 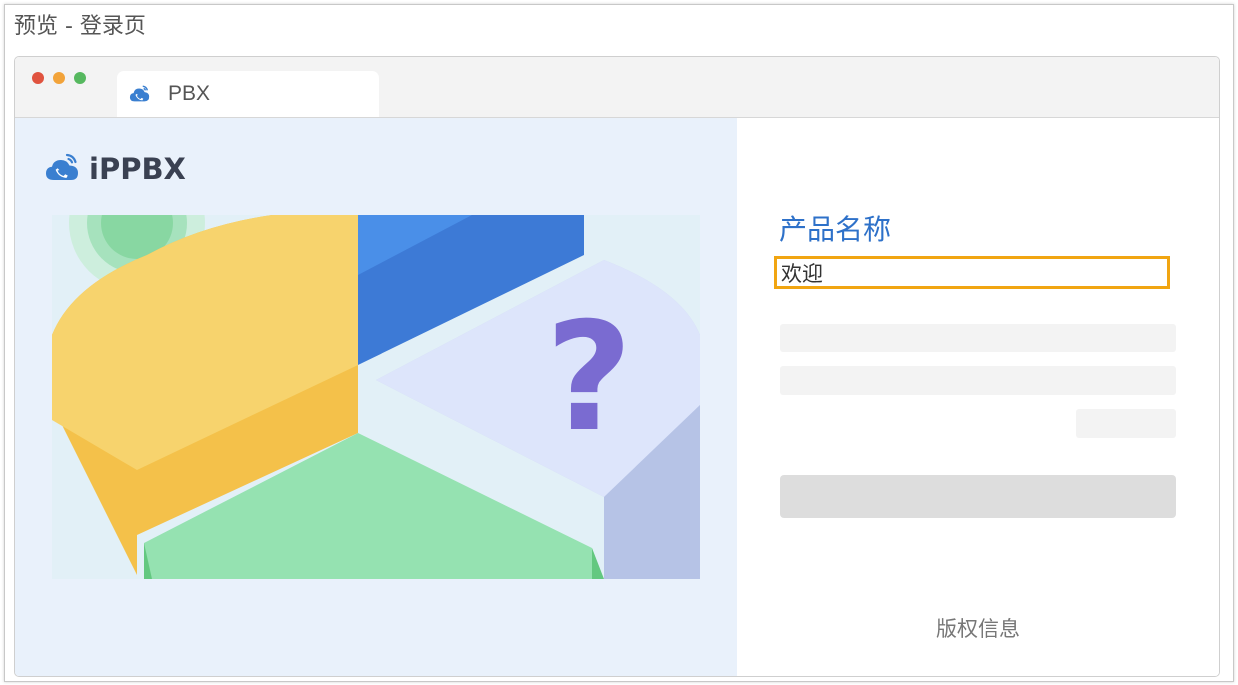 I want to click on login-button, so click(x=978, y=496).